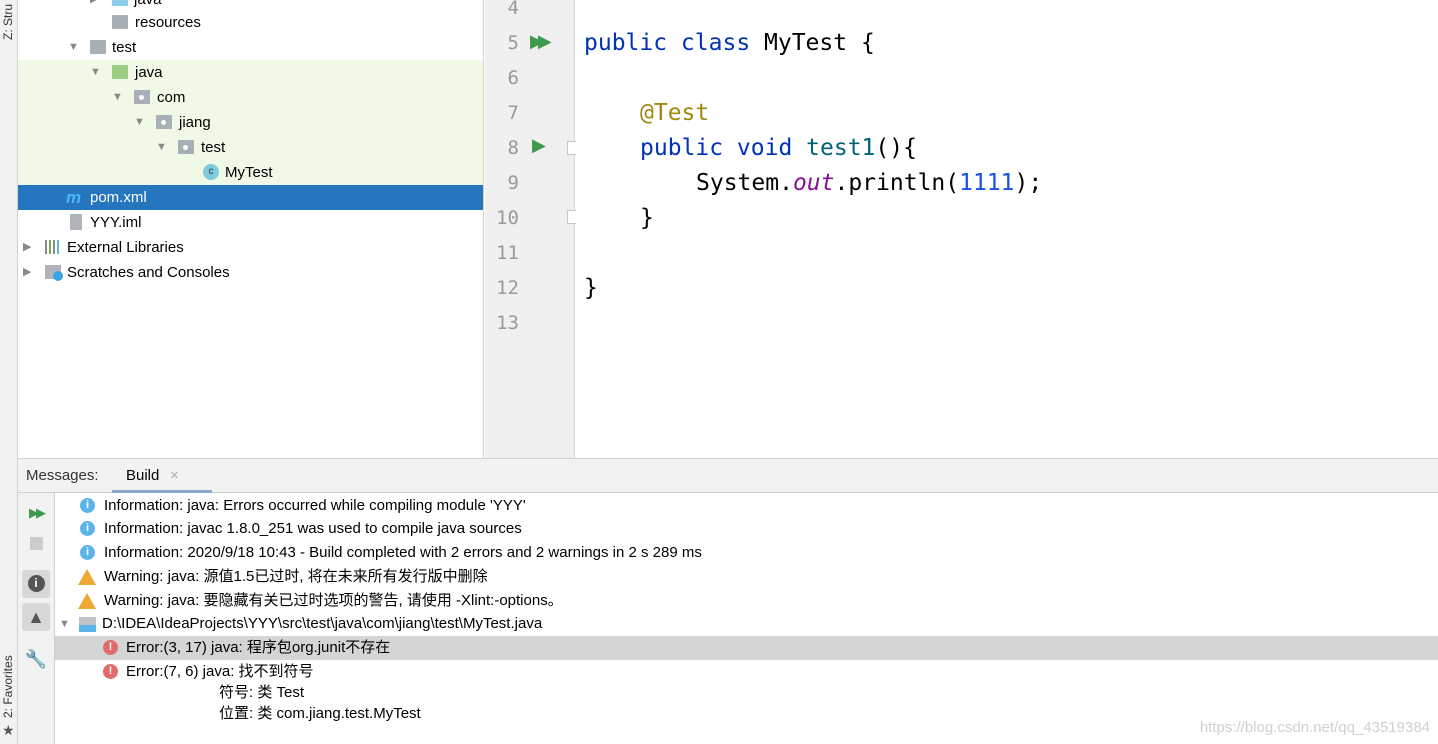  What do you see at coordinates (250, 97) in the screenshot?
I see `tree-item: ▼ com` at bounding box center [250, 97].